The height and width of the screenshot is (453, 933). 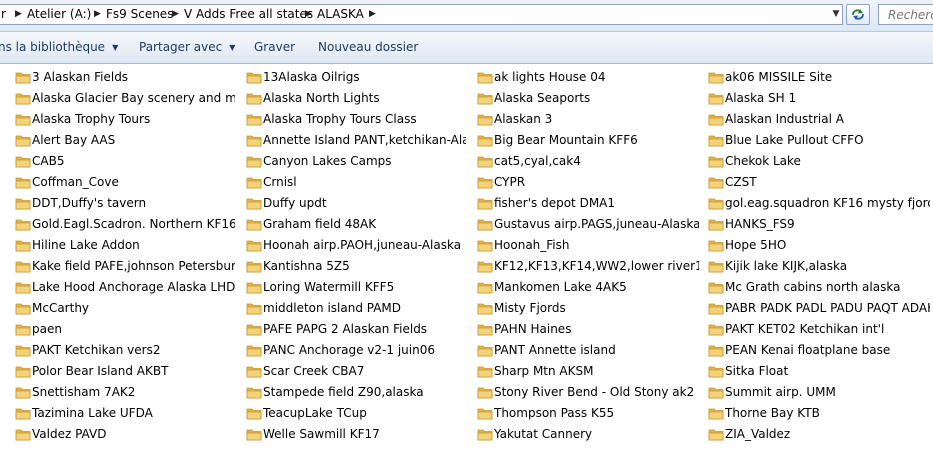 What do you see at coordinates (59, 47) in the screenshot?
I see `include-in-library-button: ns la bibliothèque ▼` at bounding box center [59, 47].